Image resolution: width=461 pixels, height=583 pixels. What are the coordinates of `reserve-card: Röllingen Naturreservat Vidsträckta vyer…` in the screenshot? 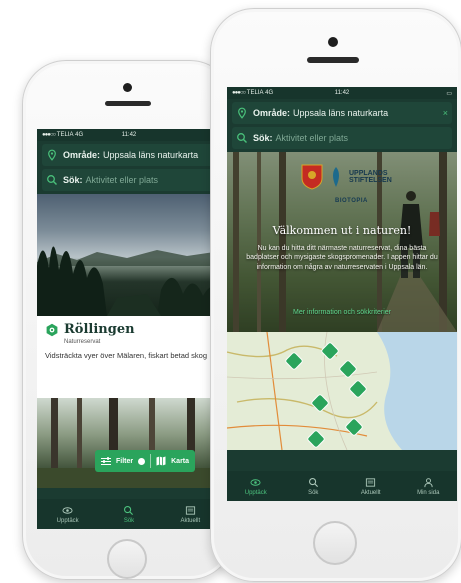 It's located at (129, 357).